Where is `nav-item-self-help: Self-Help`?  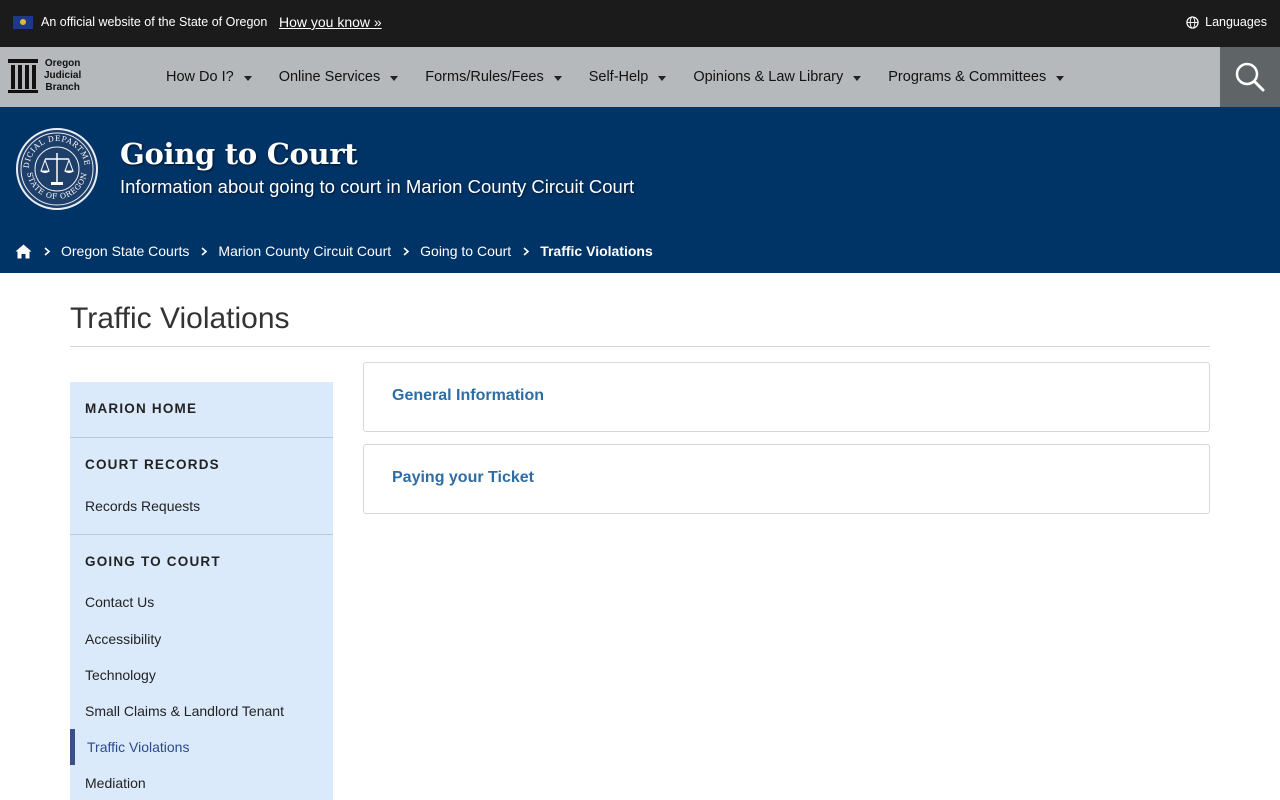 nav-item-self-help: Self-Help is located at coordinates (628, 77).